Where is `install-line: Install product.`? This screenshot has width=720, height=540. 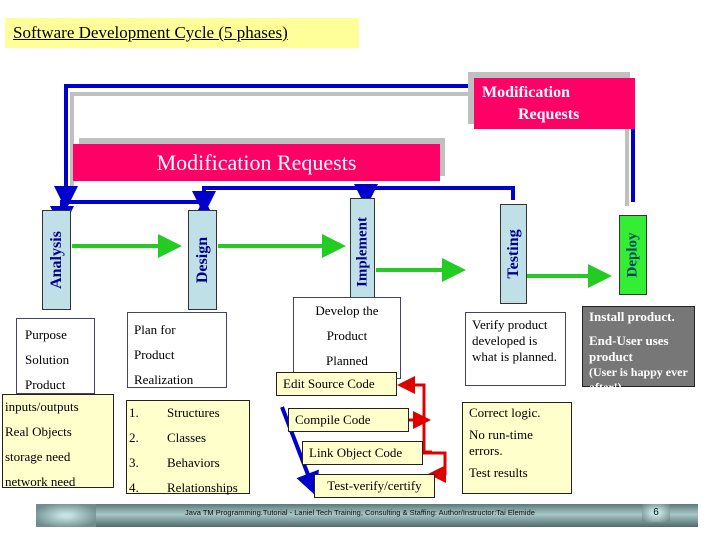 install-line: Install product. is located at coordinates (632, 316).